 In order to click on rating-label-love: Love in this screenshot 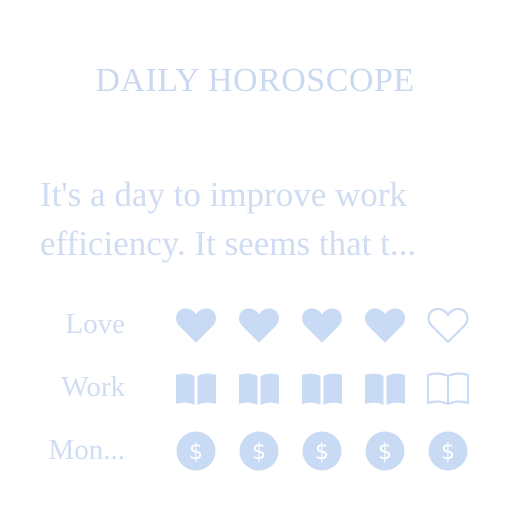, I will do `click(95, 324)`.